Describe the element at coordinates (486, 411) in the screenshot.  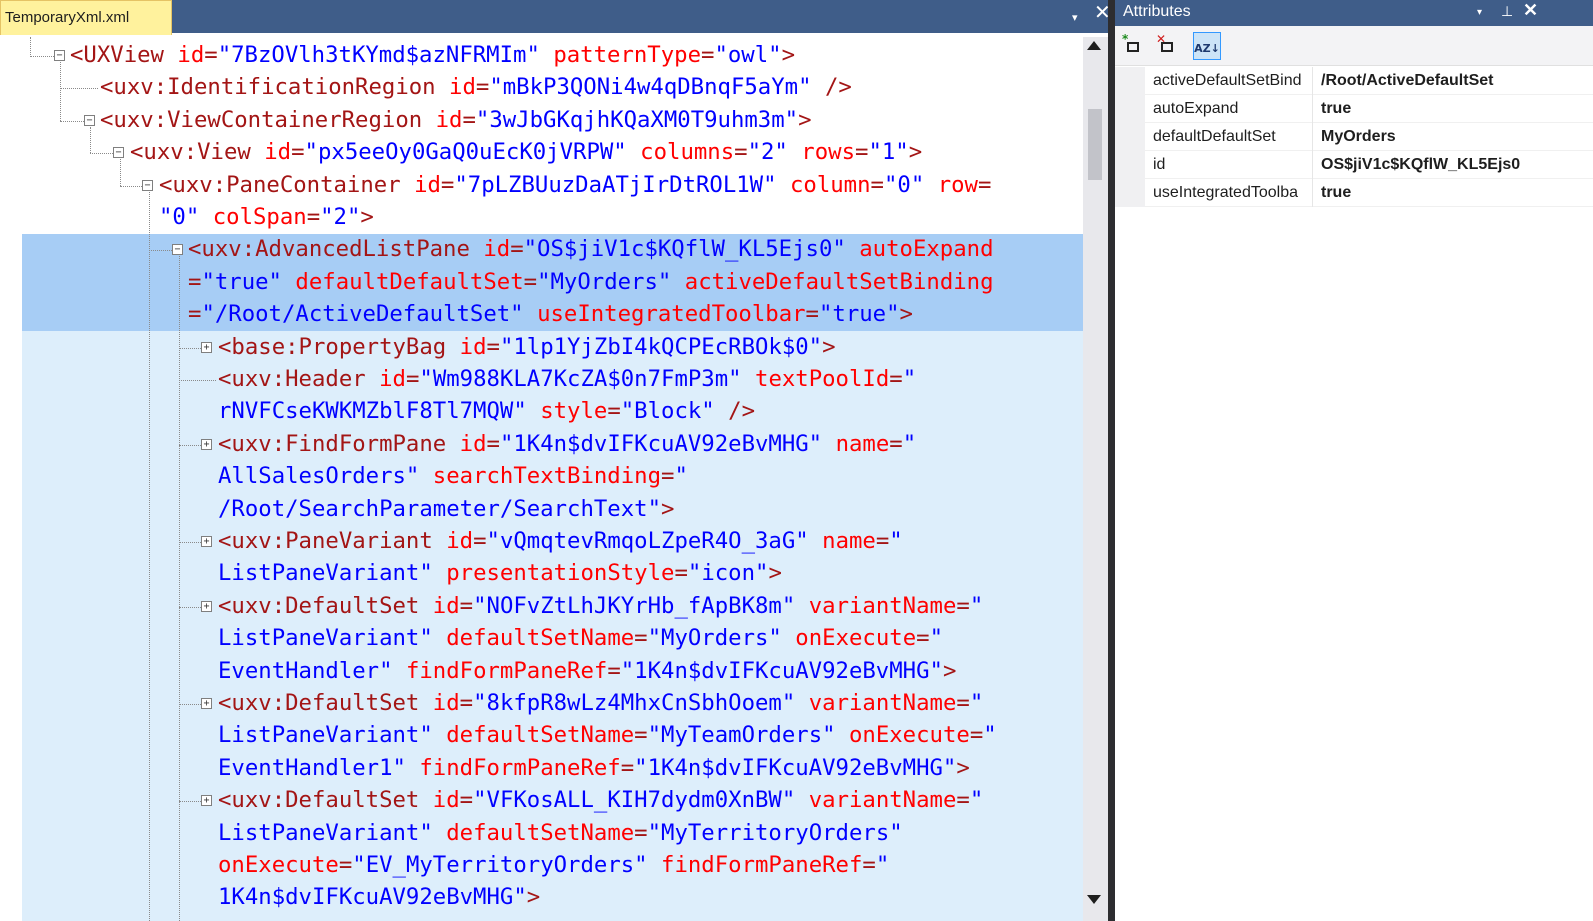
I see `code-line: rNVFCseKWKMZblF8Tl7MQW" style="Block" />` at that location.